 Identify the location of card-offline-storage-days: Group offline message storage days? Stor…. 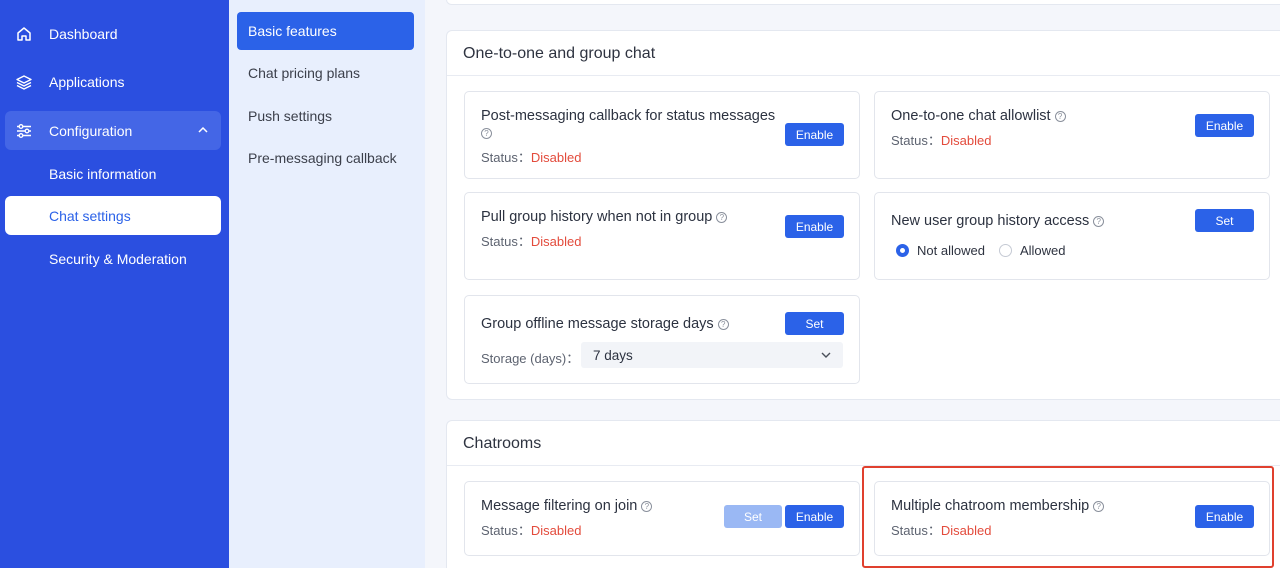
(662, 339).